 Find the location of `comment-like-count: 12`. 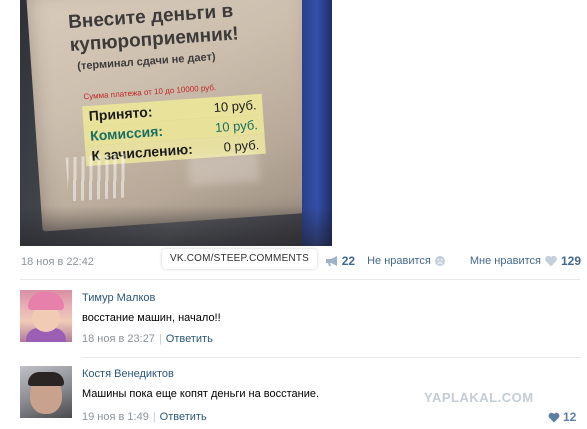

comment-like-count: 12 is located at coordinates (570, 417).